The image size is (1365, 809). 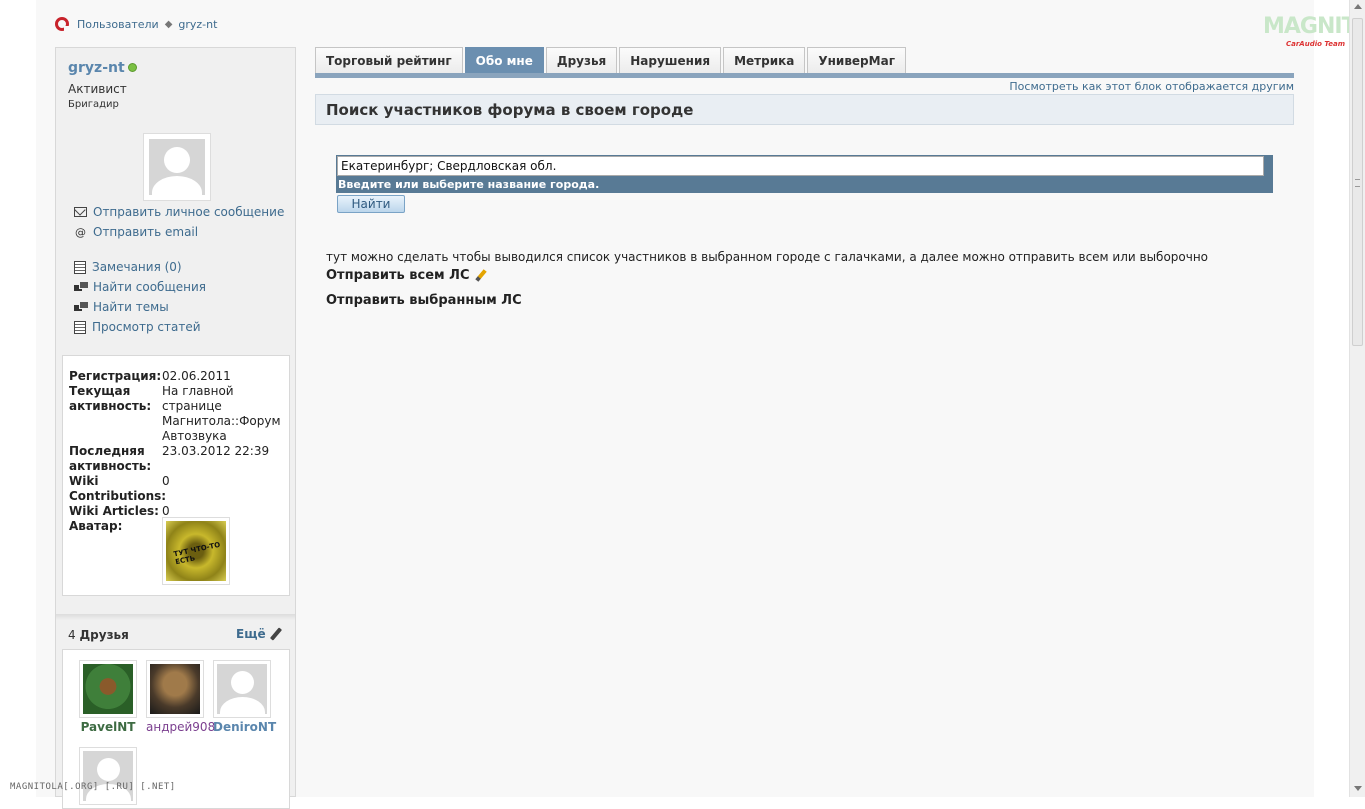 What do you see at coordinates (166, 481) in the screenshot?
I see `wiki-contrib-value: 0` at bounding box center [166, 481].